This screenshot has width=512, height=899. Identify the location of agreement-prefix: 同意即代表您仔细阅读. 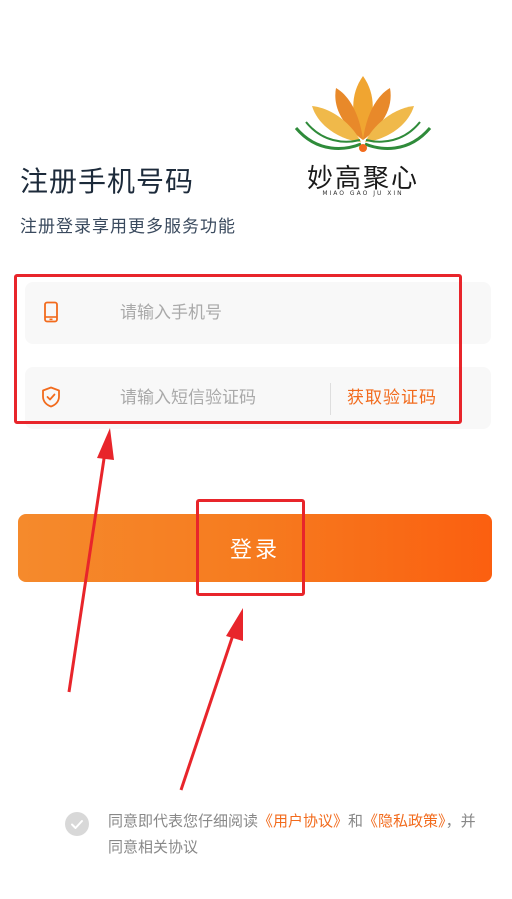
(183, 821).